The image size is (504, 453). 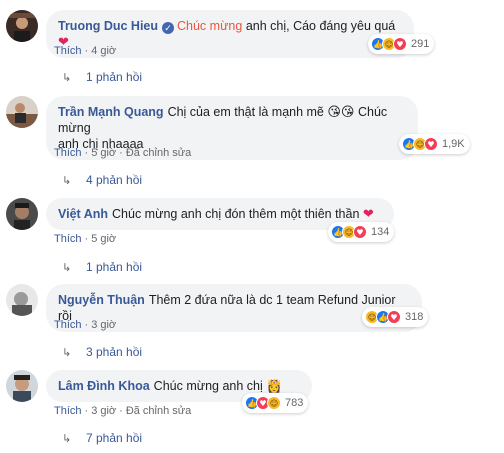 I want to click on reaction-count: 783, so click(x=294, y=403).